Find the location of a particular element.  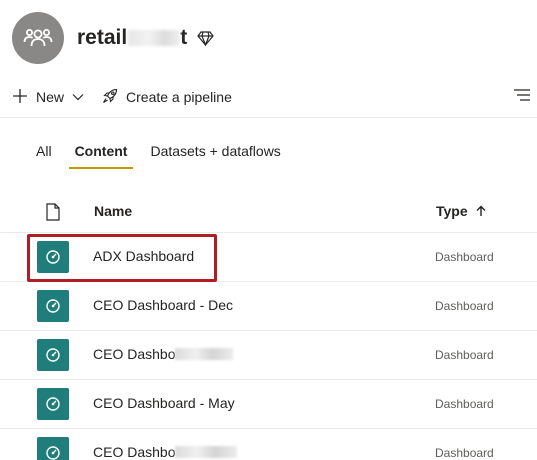

document-icon is located at coordinates (53, 213).